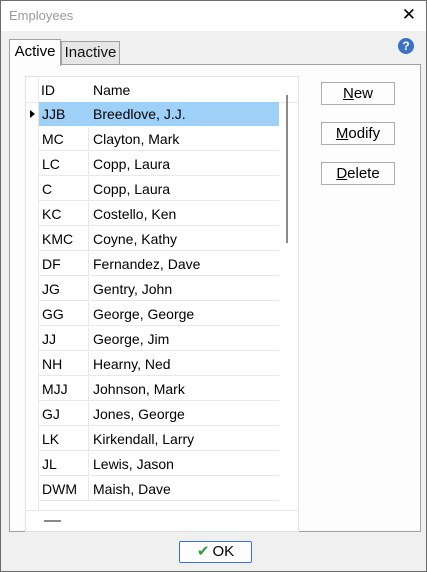 The width and height of the screenshot is (427, 572). Describe the element at coordinates (64, 414) in the screenshot. I see `cell-id: GJ` at that location.